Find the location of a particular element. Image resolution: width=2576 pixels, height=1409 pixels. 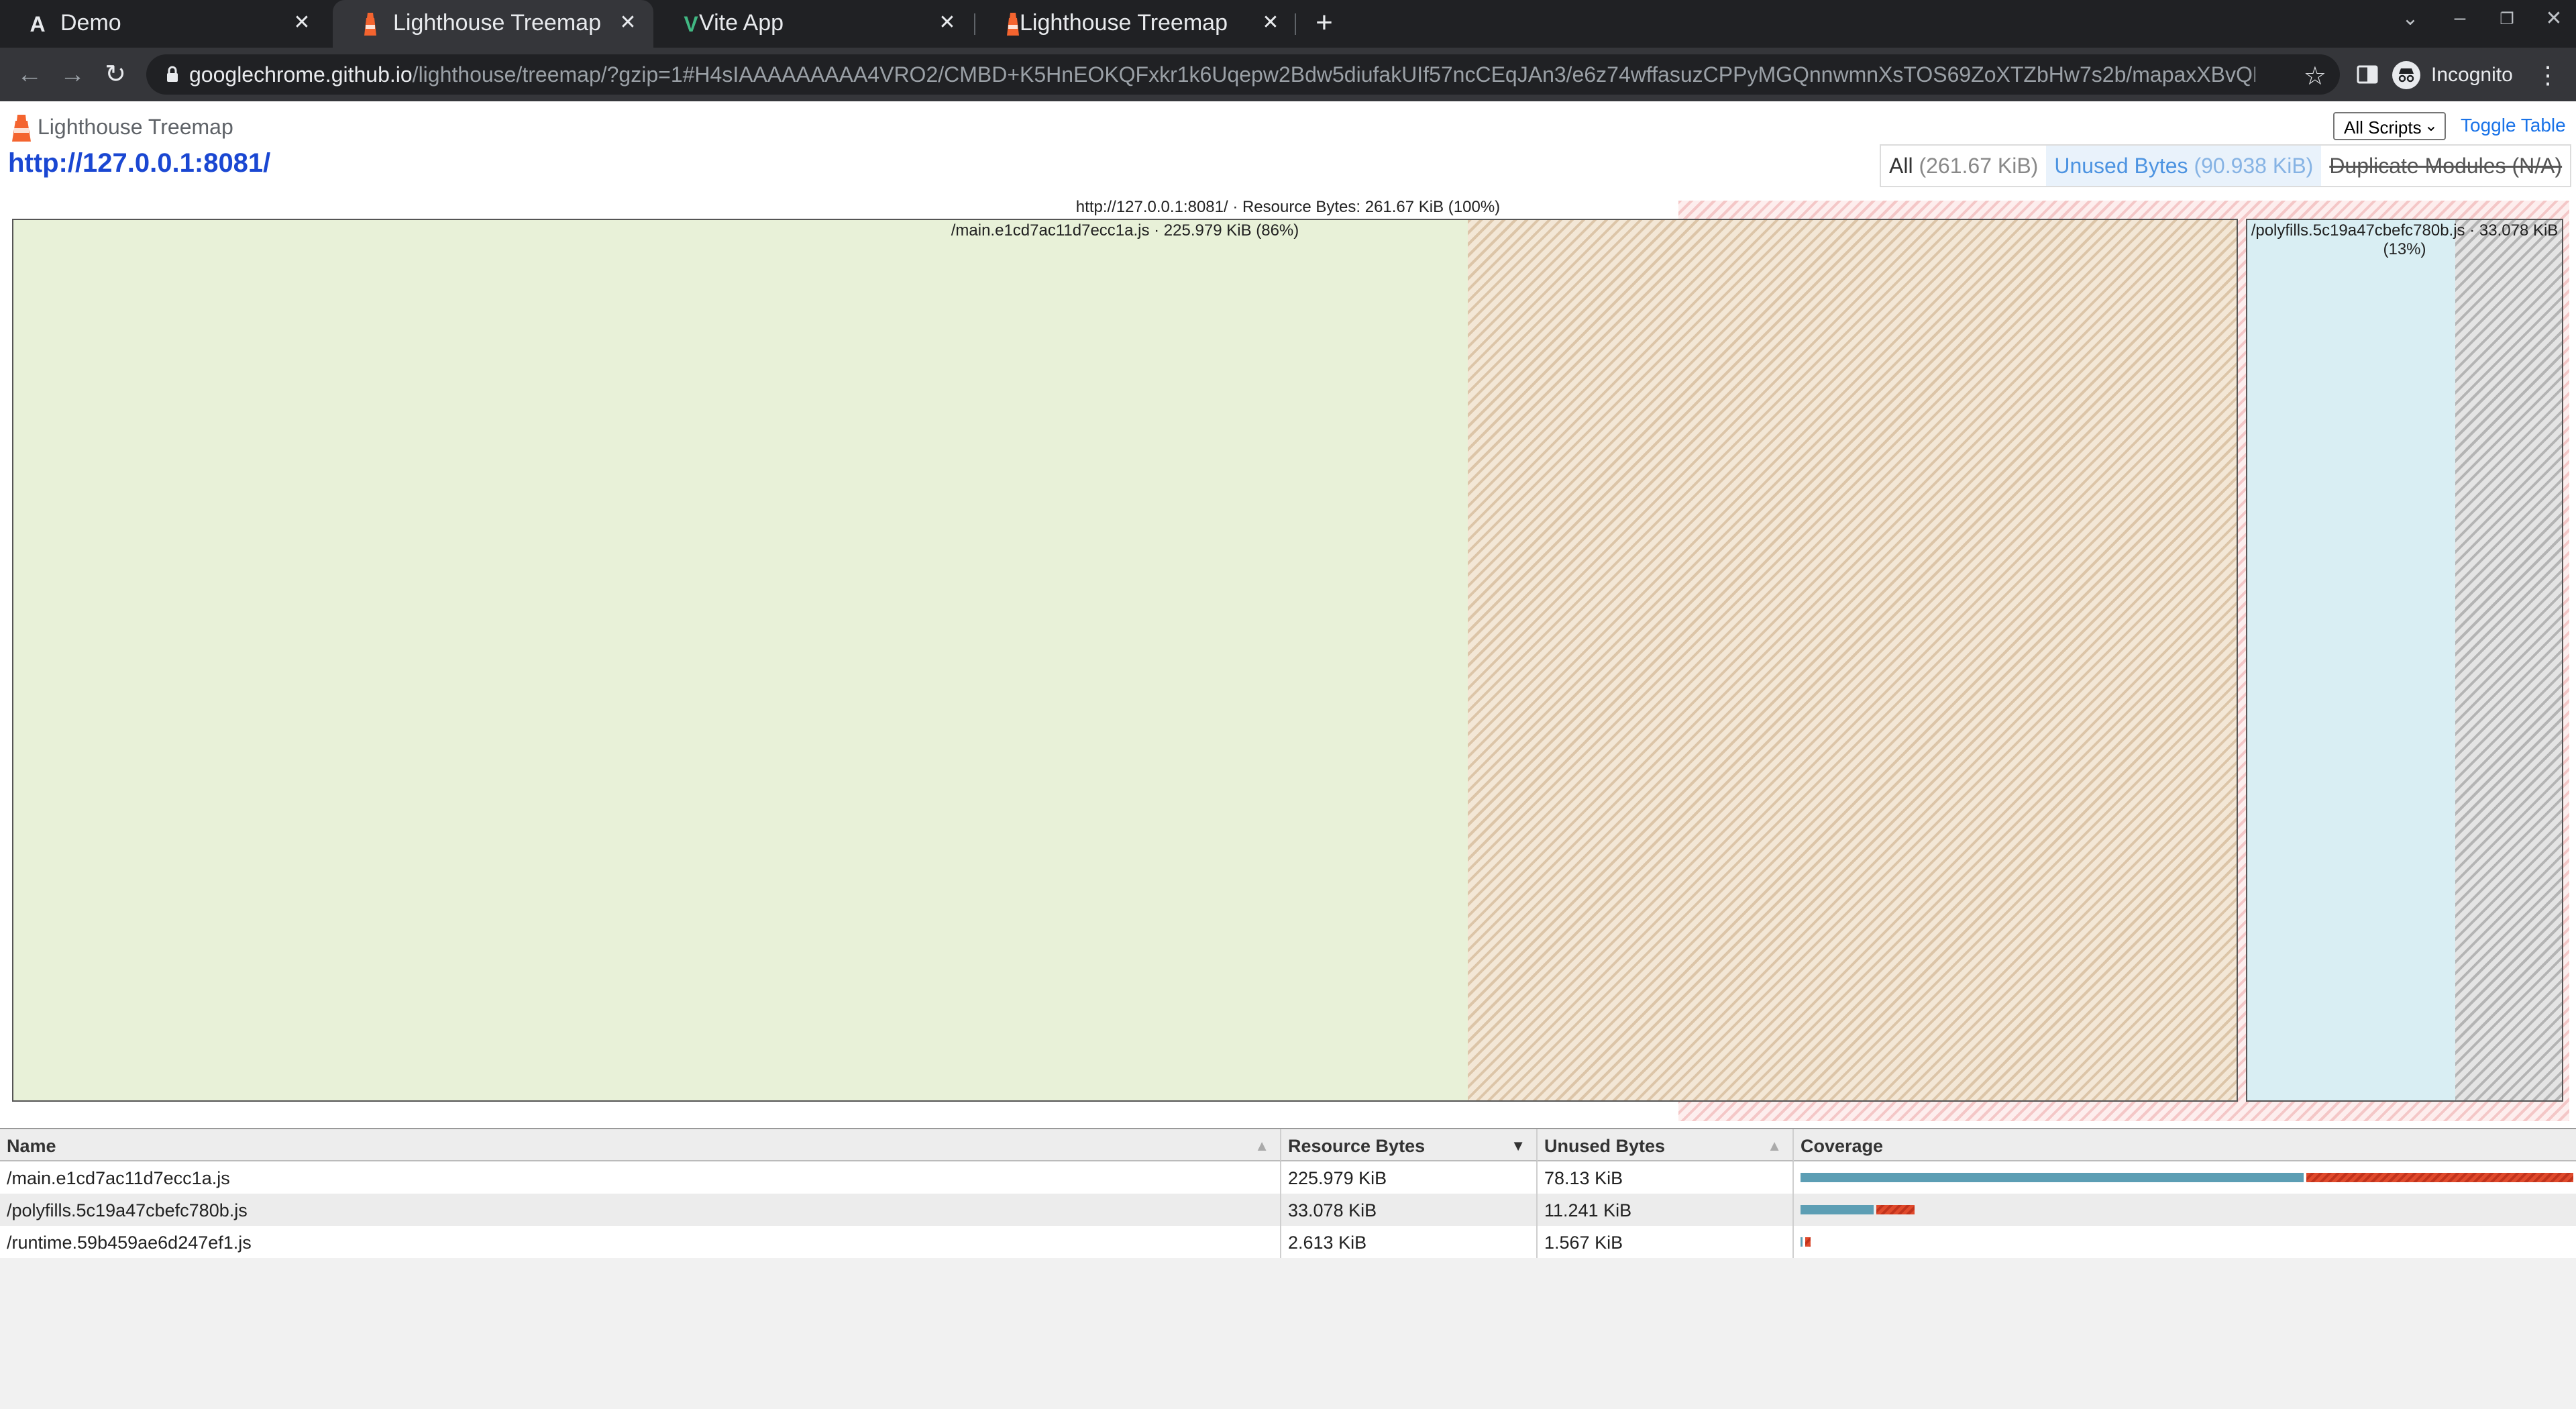

scripts-filter-select: All Scripts ⌄ is located at coordinates (2389, 126).